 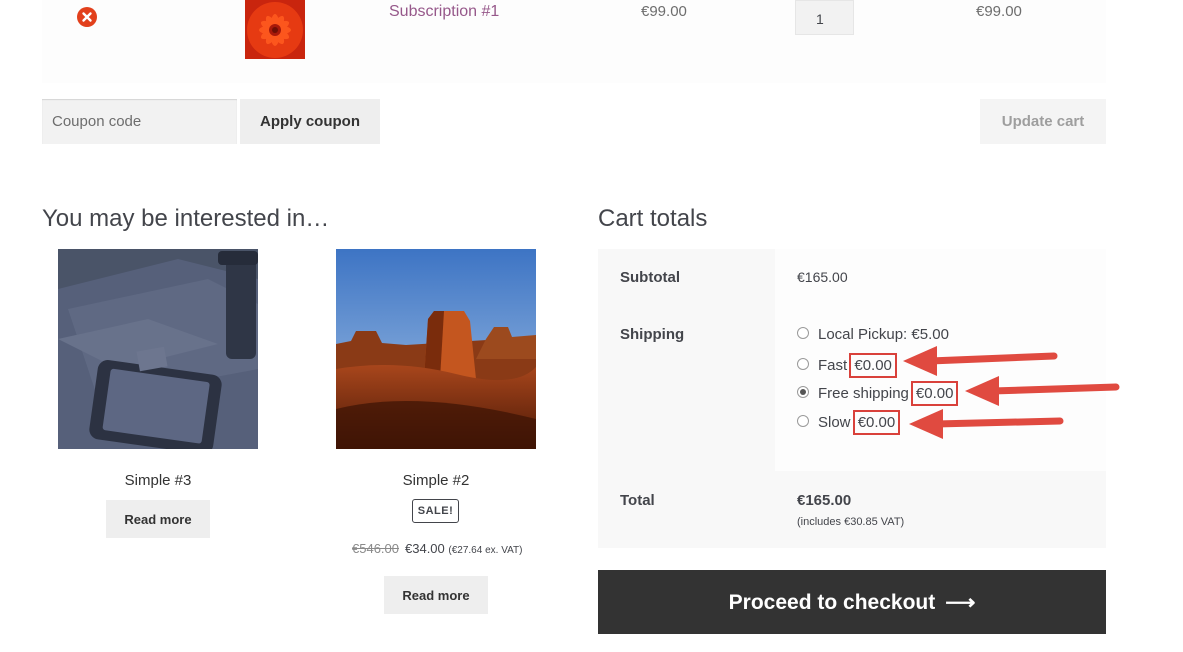 I want to click on highlighted-price-fast: €0.00, so click(x=873, y=365).